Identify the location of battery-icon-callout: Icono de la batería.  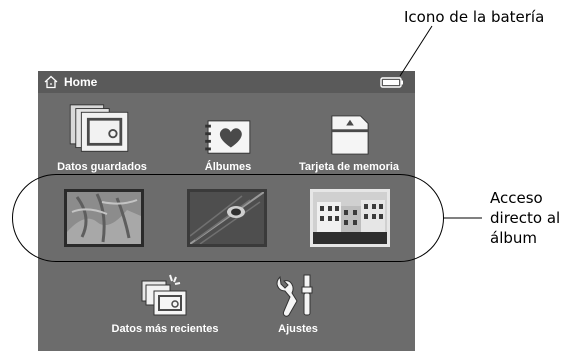
(474, 17).